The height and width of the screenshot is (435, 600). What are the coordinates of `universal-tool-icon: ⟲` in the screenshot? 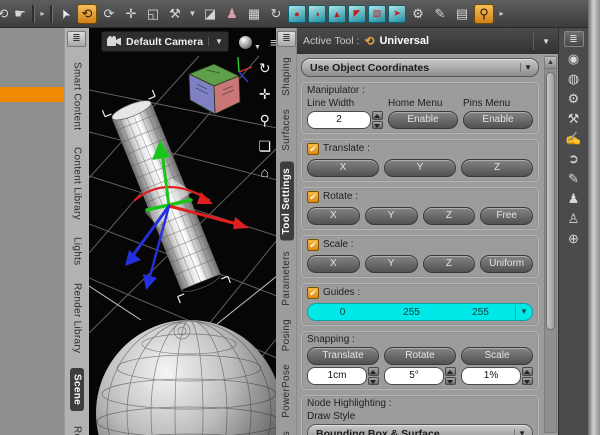 It's located at (87, 13).